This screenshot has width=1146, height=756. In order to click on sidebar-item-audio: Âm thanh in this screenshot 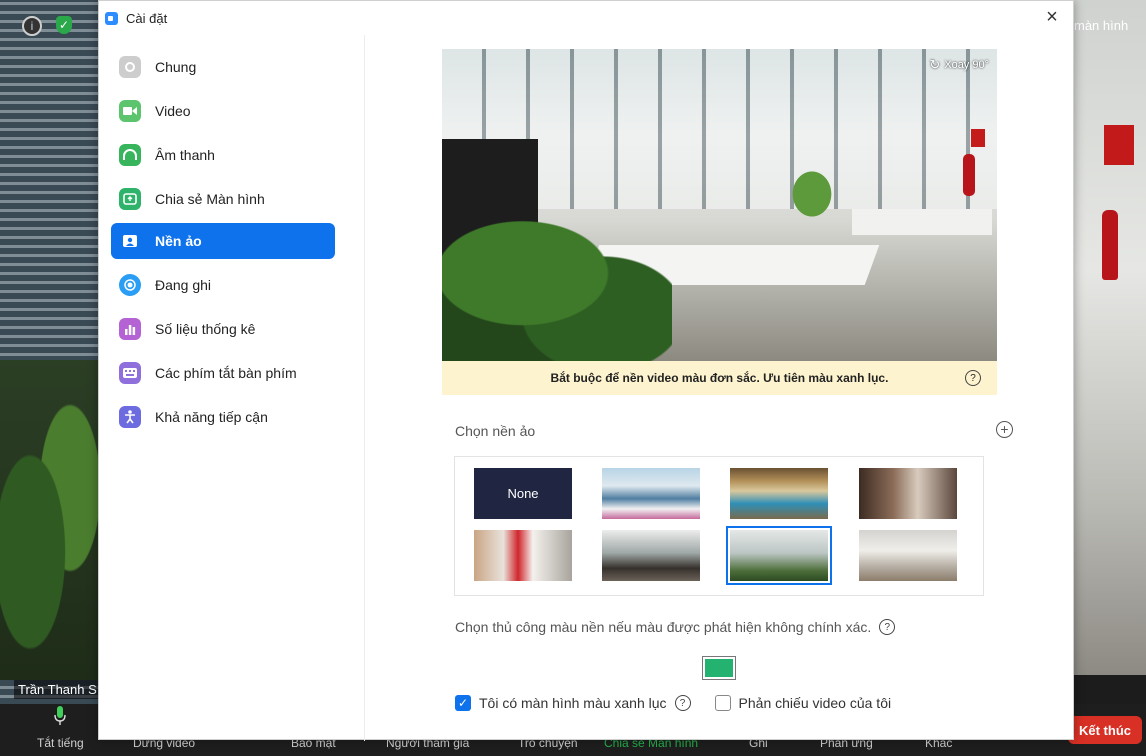, I will do `click(223, 155)`.